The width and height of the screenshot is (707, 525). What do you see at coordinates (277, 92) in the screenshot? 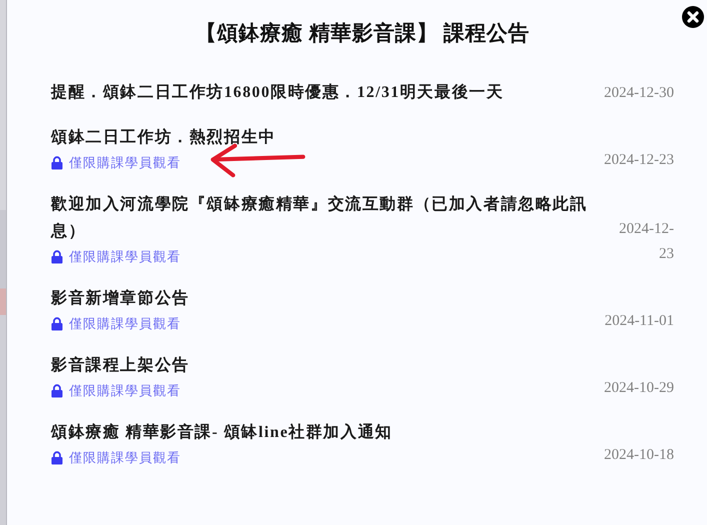
I see `announcement-title: 提醒．頌鉢二日工作坊16800限時優惠．12/31明天最後一天` at bounding box center [277, 92].